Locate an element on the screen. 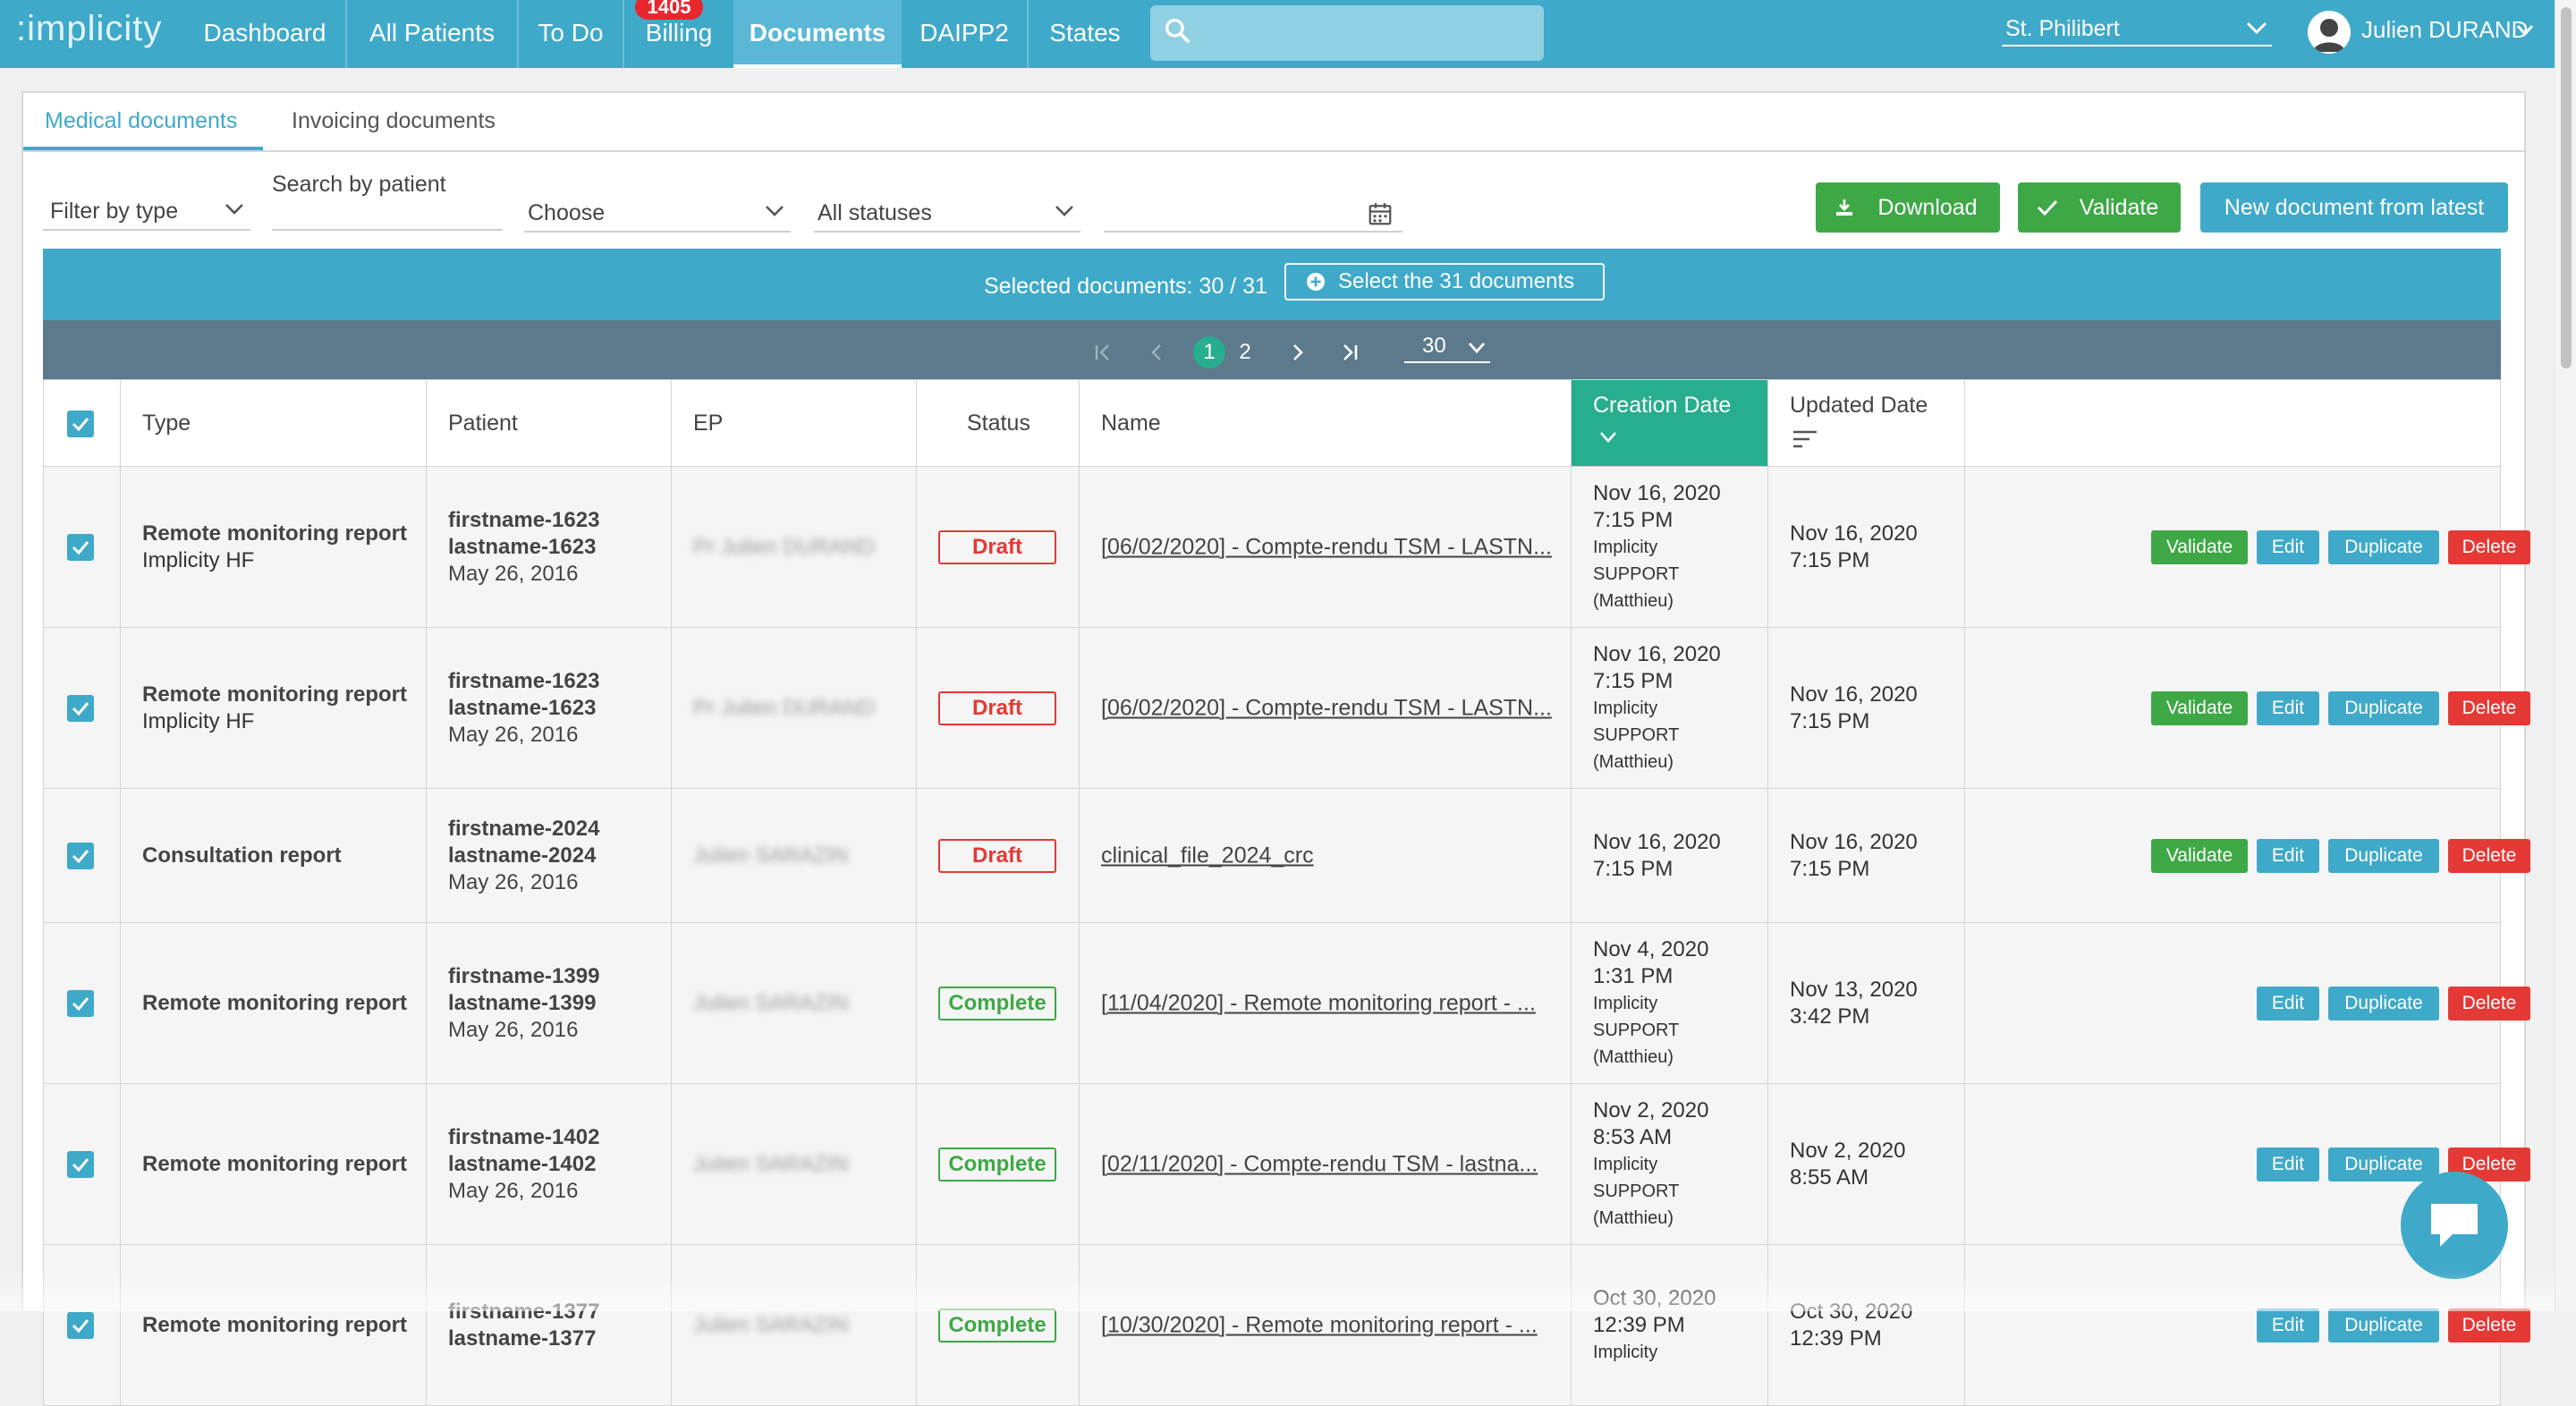  row-actions-cell: Validate Edit Duplicate Delete is located at coordinates (2247, 856).